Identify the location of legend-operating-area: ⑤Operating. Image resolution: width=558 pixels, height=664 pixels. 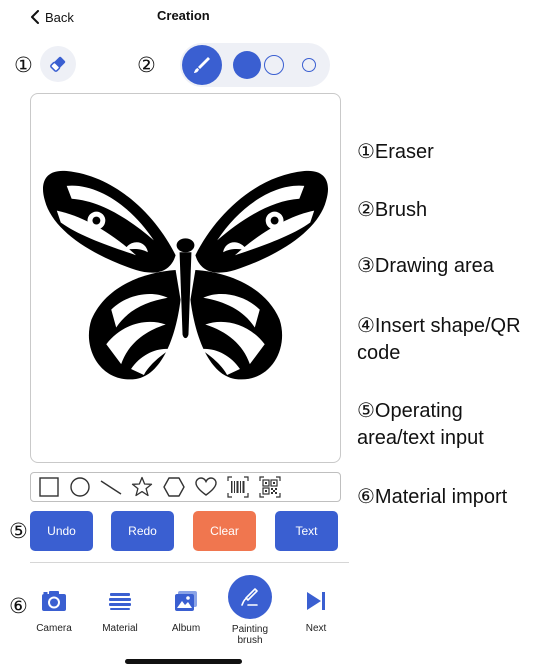
(410, 411).